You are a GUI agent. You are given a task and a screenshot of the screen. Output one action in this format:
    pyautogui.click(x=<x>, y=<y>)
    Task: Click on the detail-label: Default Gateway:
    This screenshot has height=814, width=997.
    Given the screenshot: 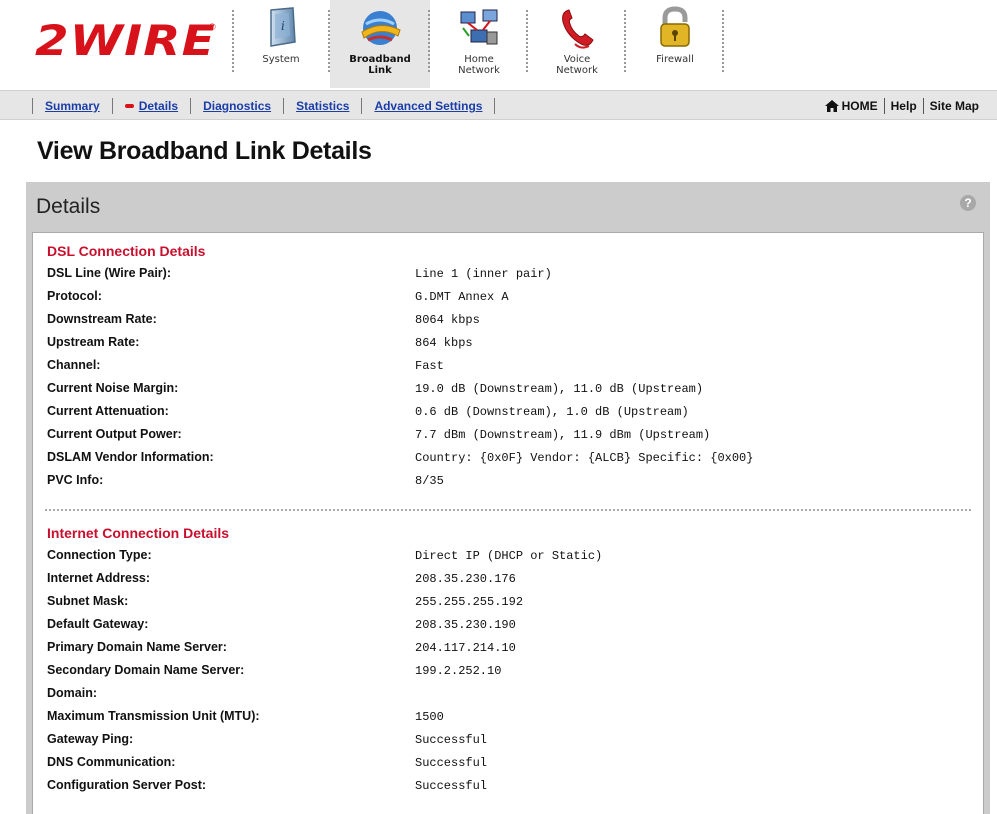 What is the action you would take?
    pyautogui.click(x=98, y=624)
    